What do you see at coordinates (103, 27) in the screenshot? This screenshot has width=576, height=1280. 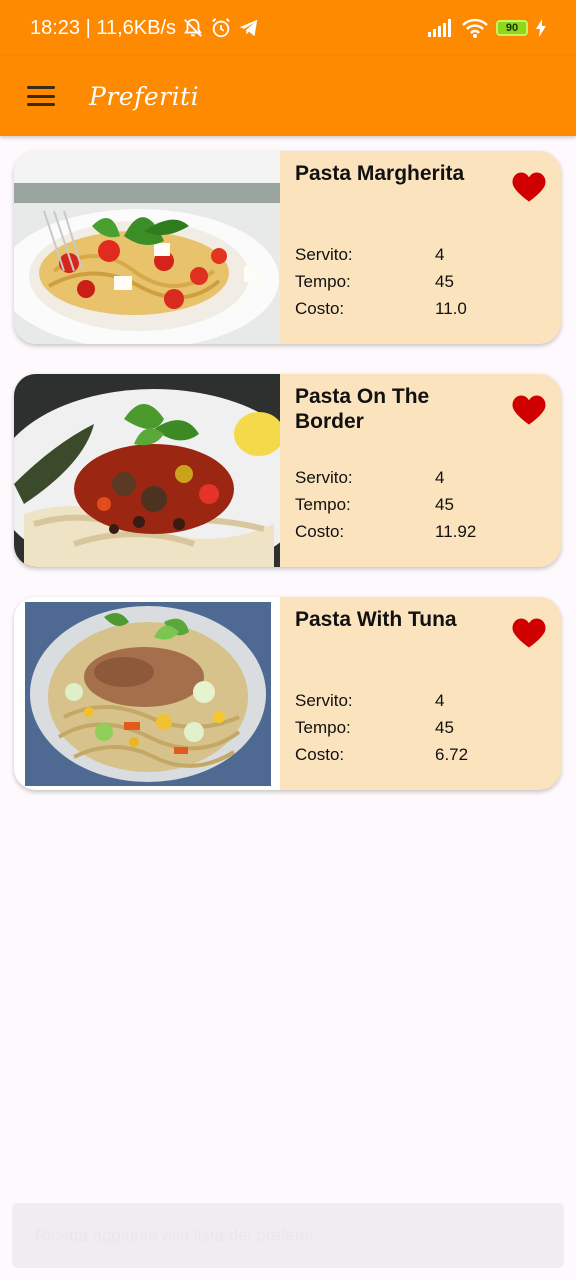 I see `status-time: 18:23 | 11,6KB/s` at bounding box center [103, 27].